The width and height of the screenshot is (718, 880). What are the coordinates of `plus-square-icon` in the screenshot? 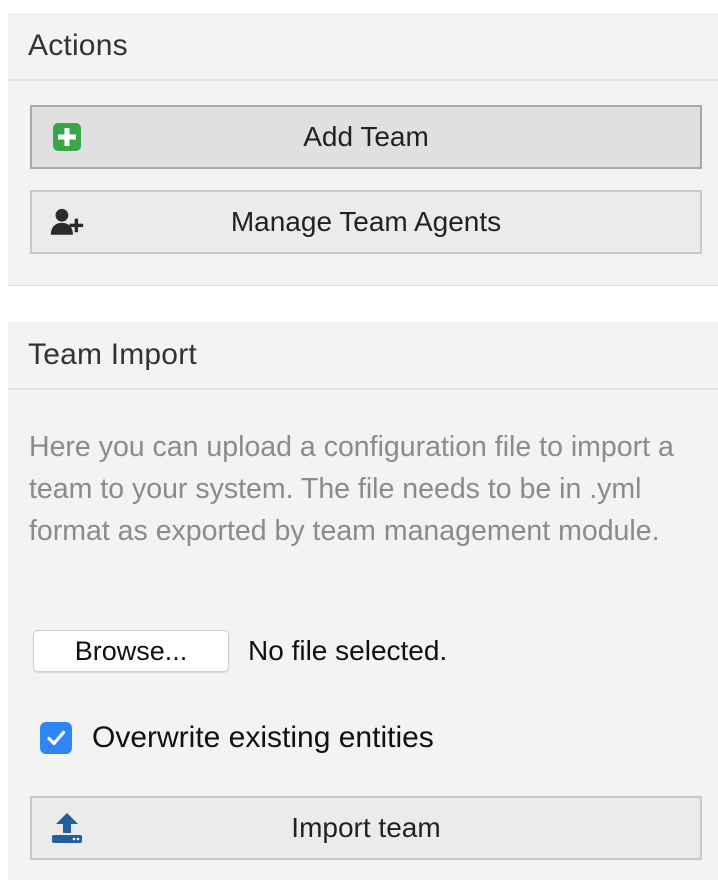 It's located at (67, 137).